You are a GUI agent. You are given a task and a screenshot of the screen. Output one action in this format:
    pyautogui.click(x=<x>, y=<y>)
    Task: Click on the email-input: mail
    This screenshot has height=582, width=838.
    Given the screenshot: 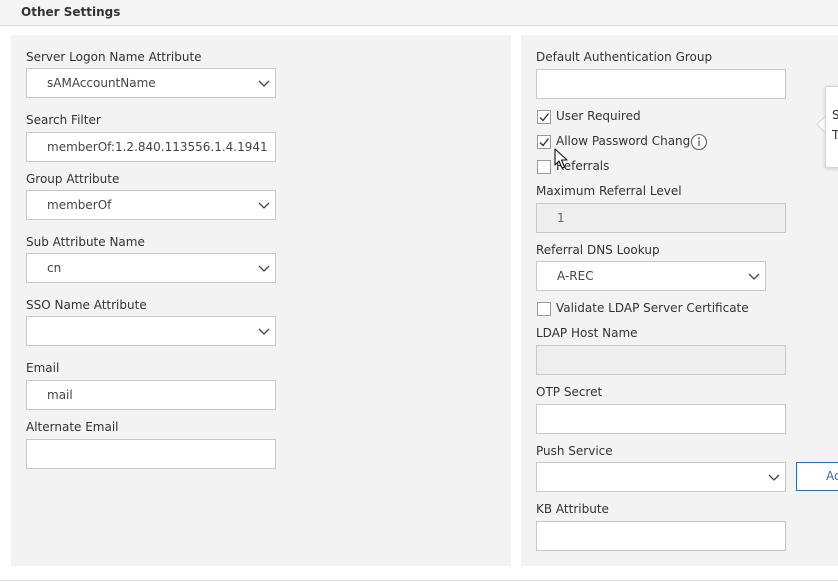 What is the action you would take?
    pyautogui.click(x=151, y=395)
    